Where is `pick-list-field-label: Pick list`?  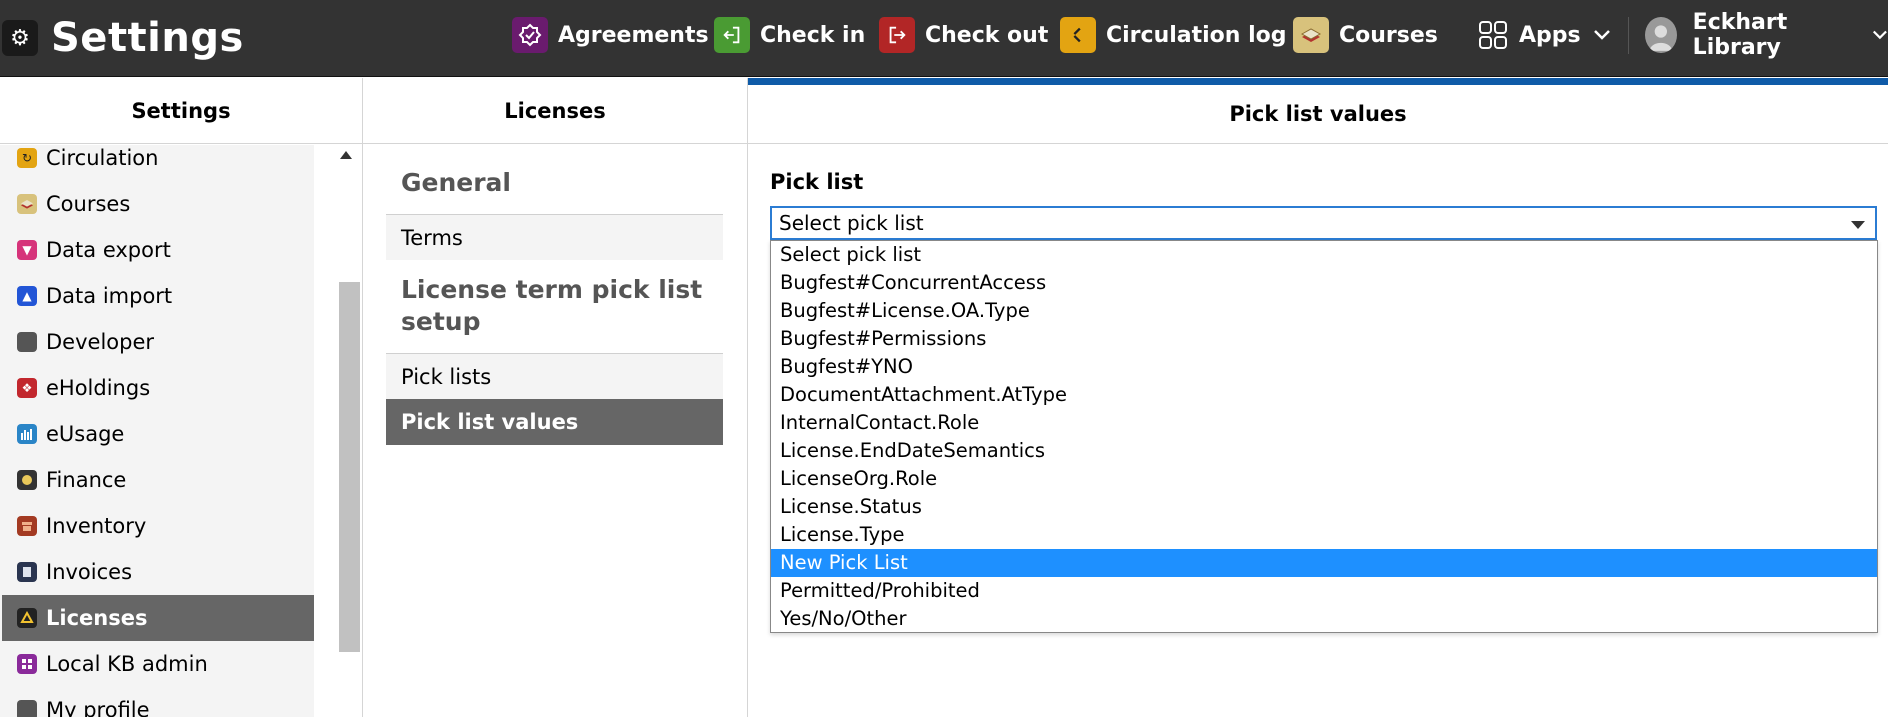 pick-list-field-label: Pick list is located at coordinates (817, 182).